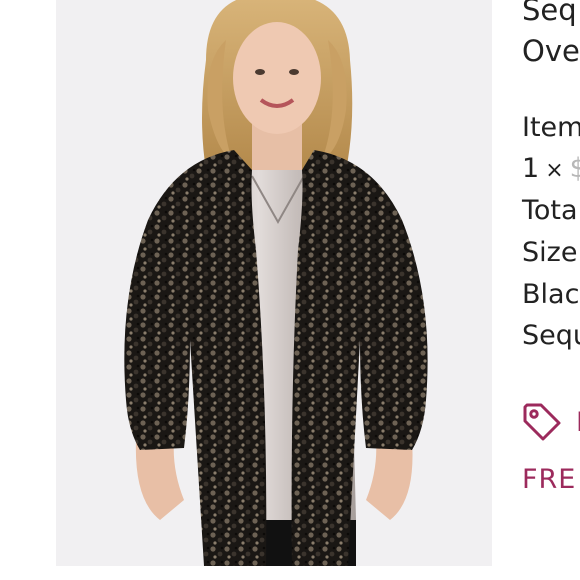 Image resolution: width=580 pixels, height=580 pixels. What do you see at coordinates (549, 479) in the screenshot?
I see `free-shipping-text: FRE` at bounding box center [549, 479].